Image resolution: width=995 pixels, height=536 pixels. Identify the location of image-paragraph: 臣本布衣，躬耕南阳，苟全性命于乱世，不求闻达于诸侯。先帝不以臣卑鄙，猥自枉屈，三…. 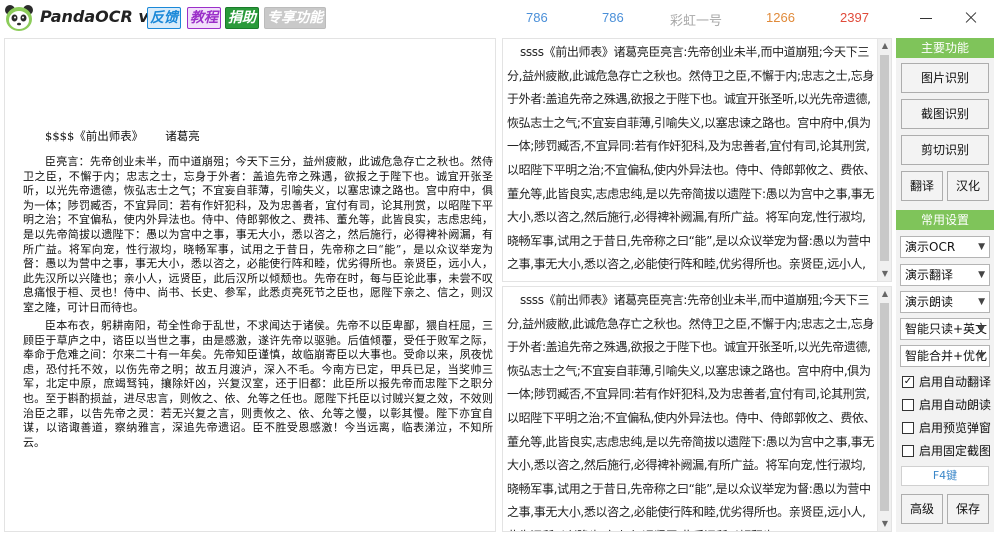
(258, 384).